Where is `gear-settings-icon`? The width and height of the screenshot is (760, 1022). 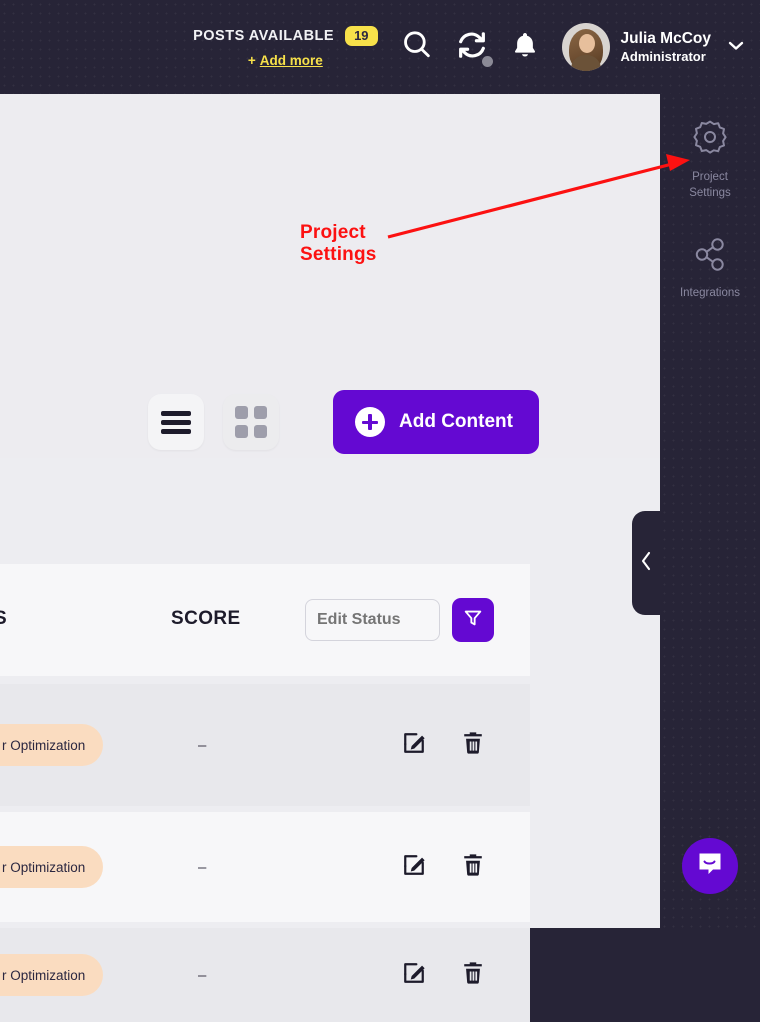 gear-settings-icon is located at coordinates (710, 142).